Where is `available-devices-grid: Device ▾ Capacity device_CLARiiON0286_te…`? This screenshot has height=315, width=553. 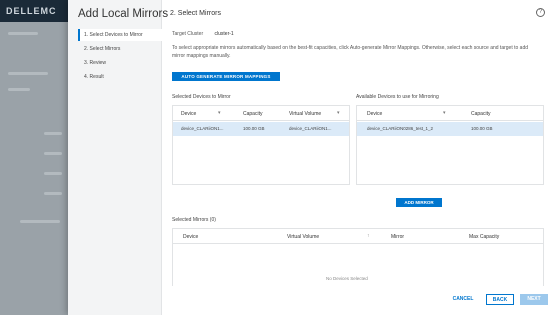
available-devices-grid: Device ▾ Capacity device_CLARiiON0286_te… is located at coordinates (450, 145).